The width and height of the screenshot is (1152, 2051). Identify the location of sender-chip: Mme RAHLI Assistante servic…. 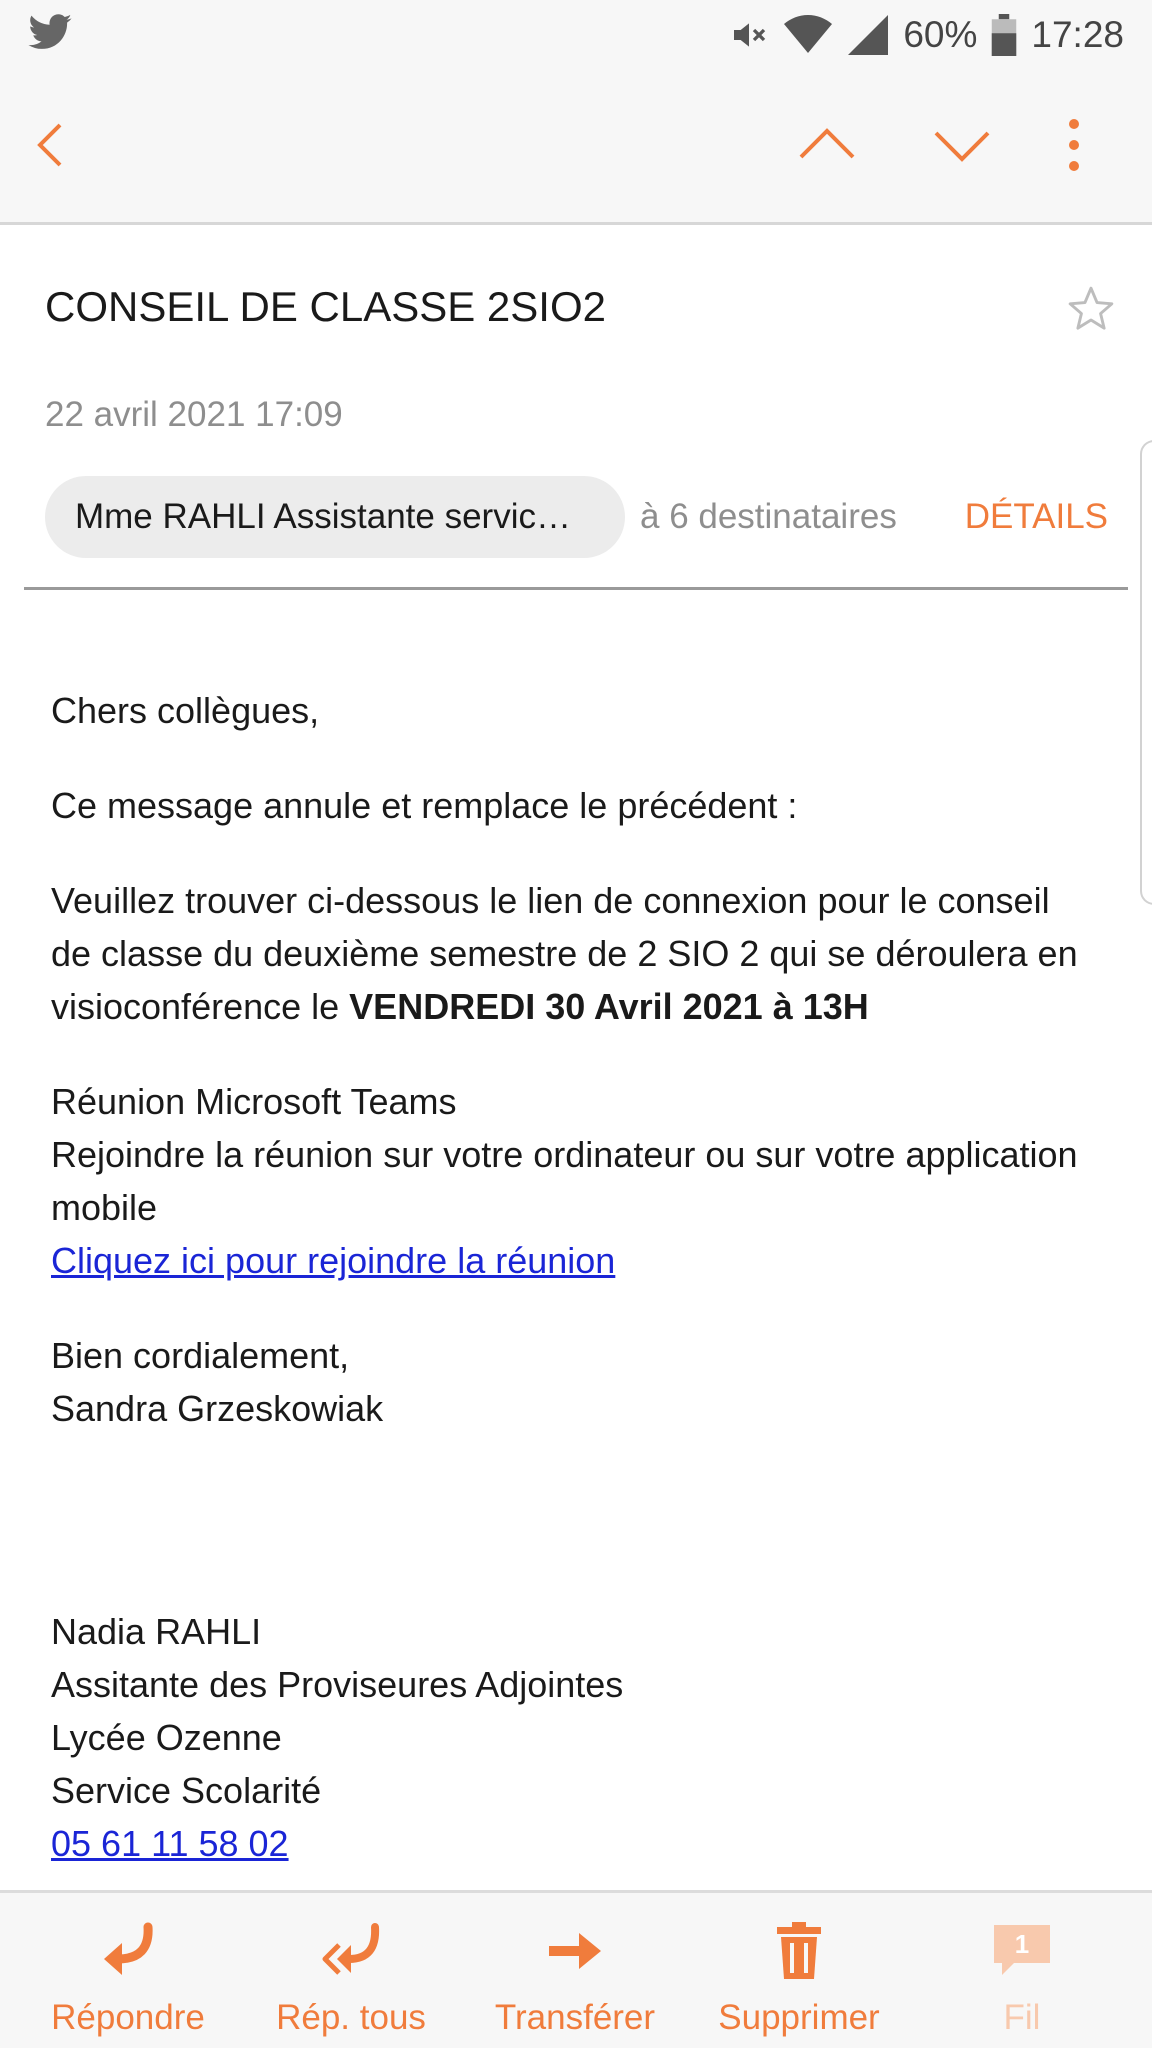
(335, 517).